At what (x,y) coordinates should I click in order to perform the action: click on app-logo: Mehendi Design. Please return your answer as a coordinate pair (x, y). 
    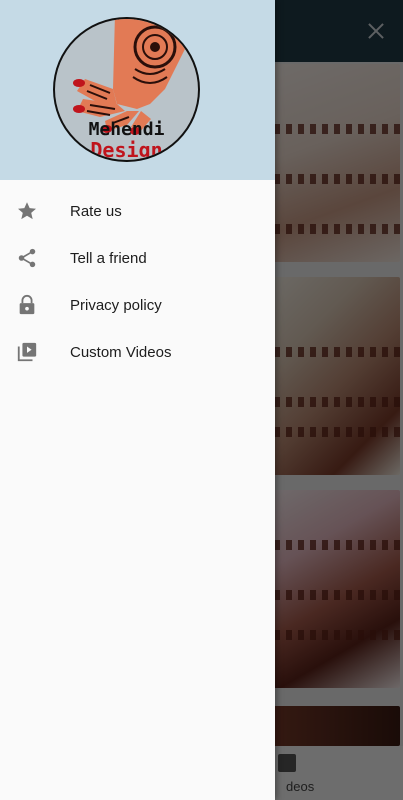
    Looking at the image, I should click on (126, 89).